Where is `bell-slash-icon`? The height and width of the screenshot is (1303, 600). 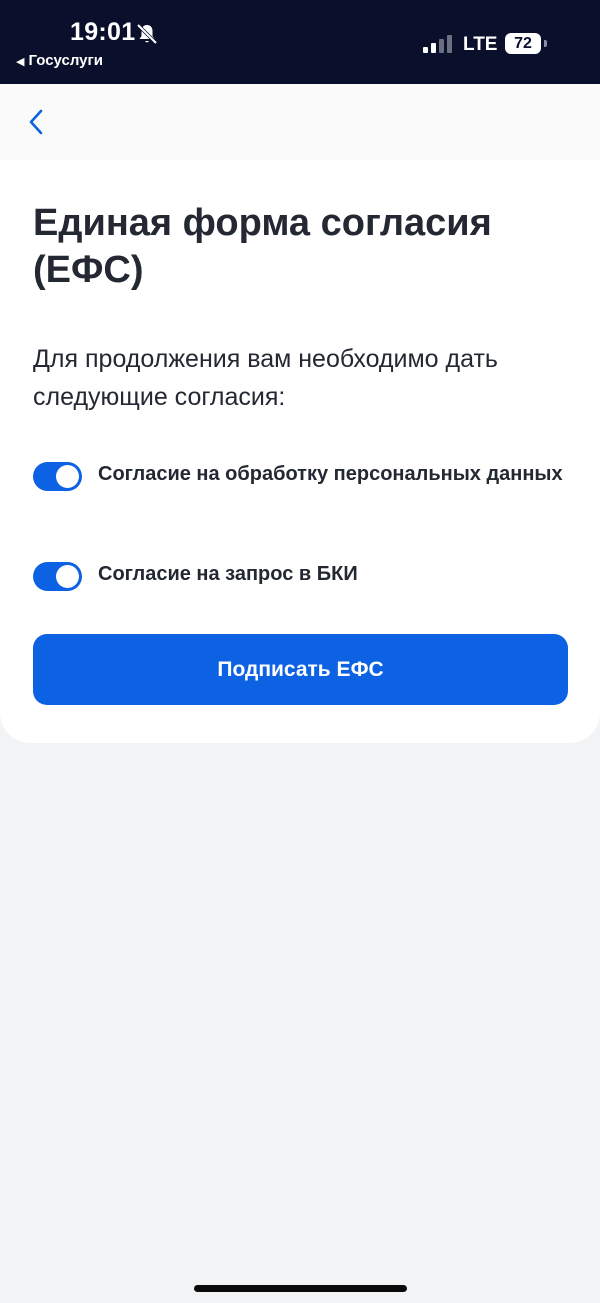 bell-slash-icon is located at coordinates (147, 34).